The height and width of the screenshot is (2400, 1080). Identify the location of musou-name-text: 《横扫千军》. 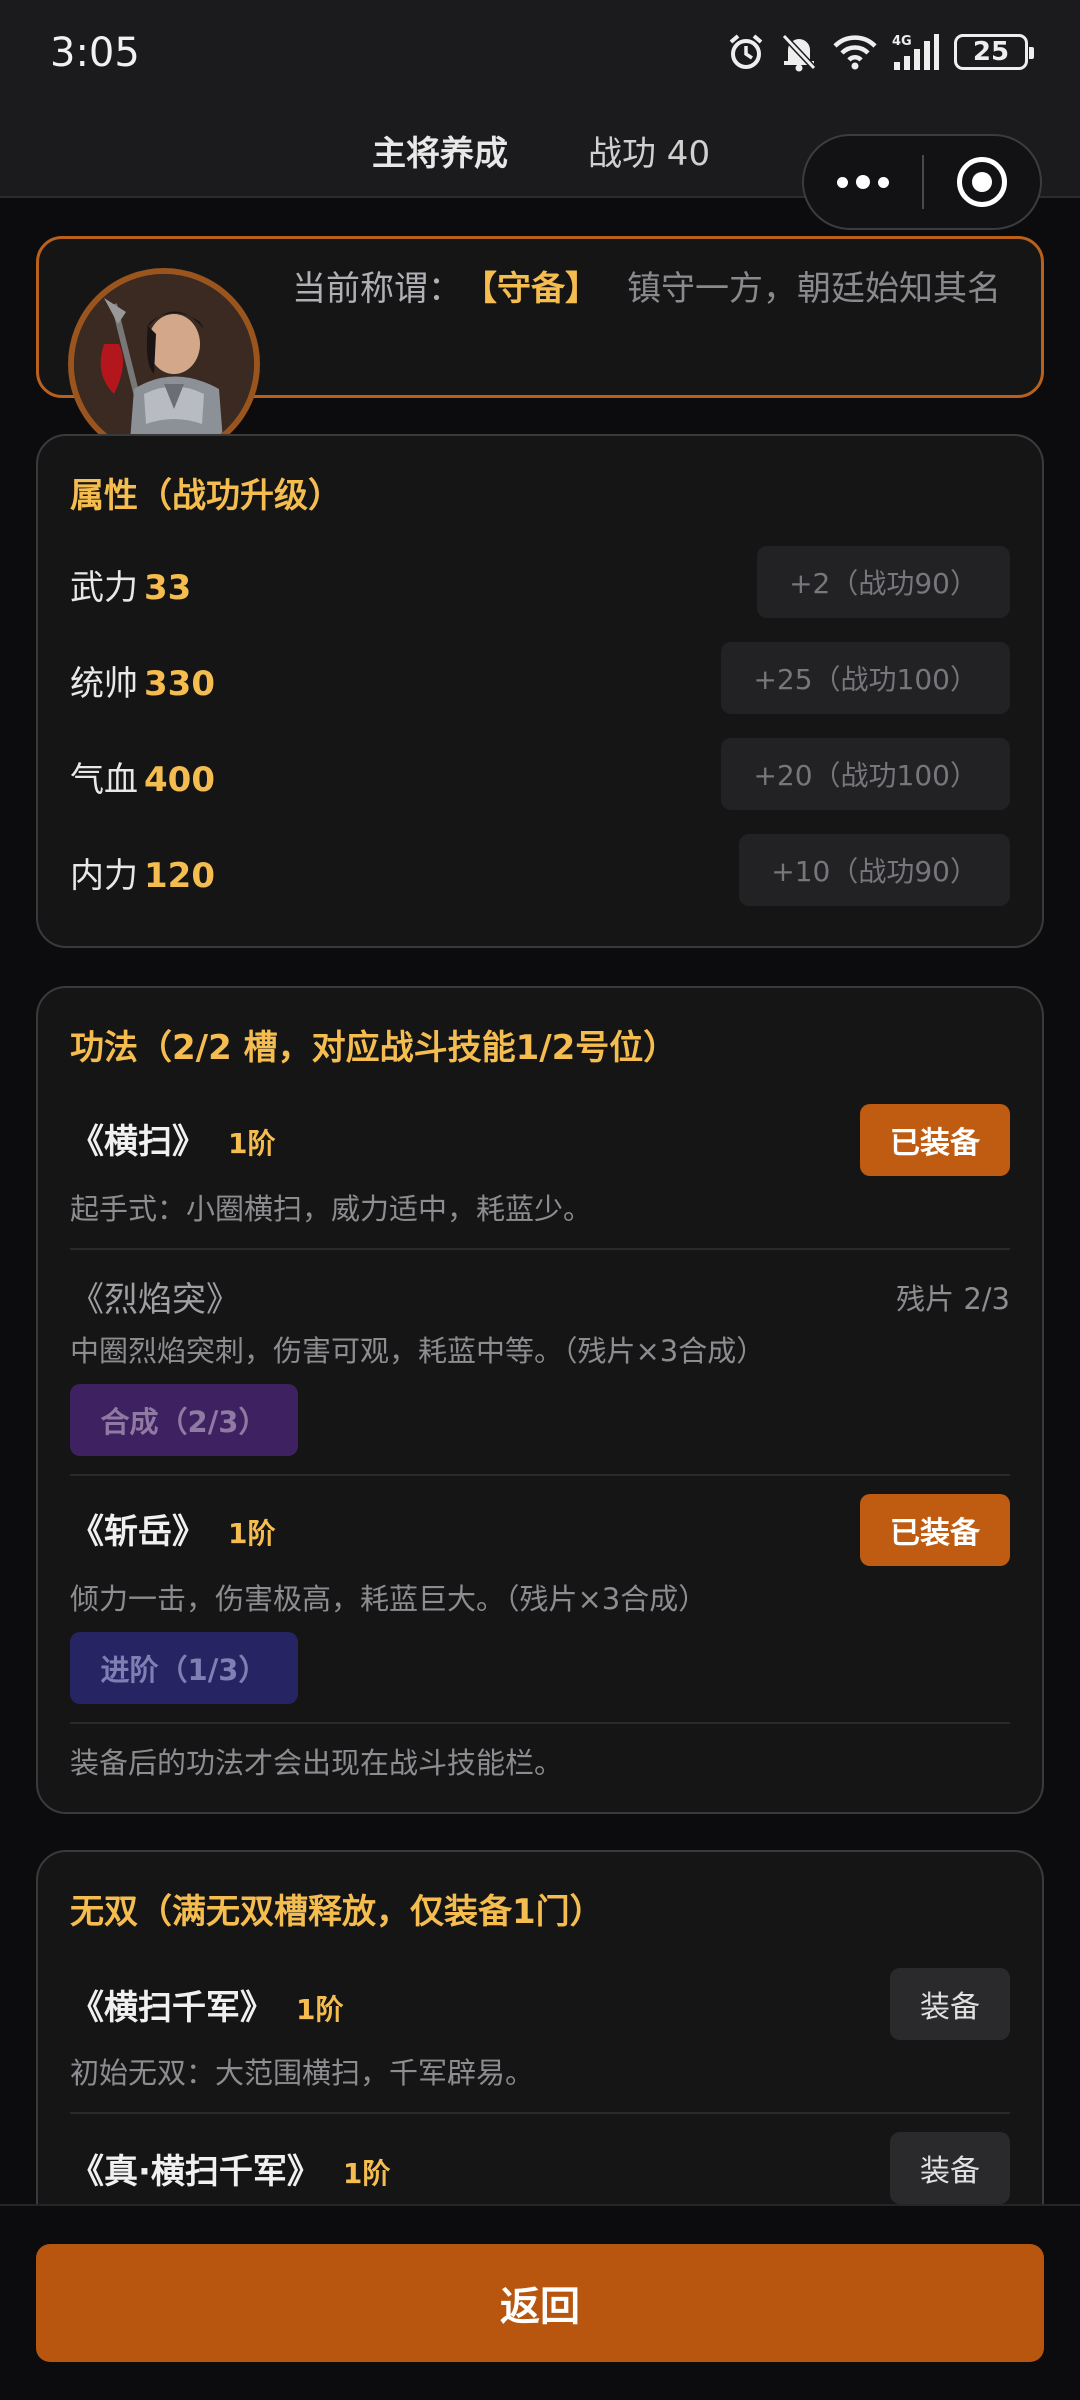
(172, 2008).